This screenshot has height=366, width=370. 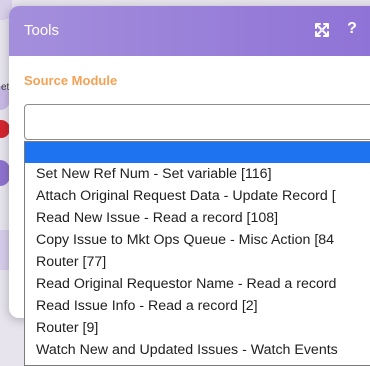 What do you see at coordinates (197, 328) in the screenshot?
I see `dropdown-option: Router [9]` at bounding box center [197, 328].